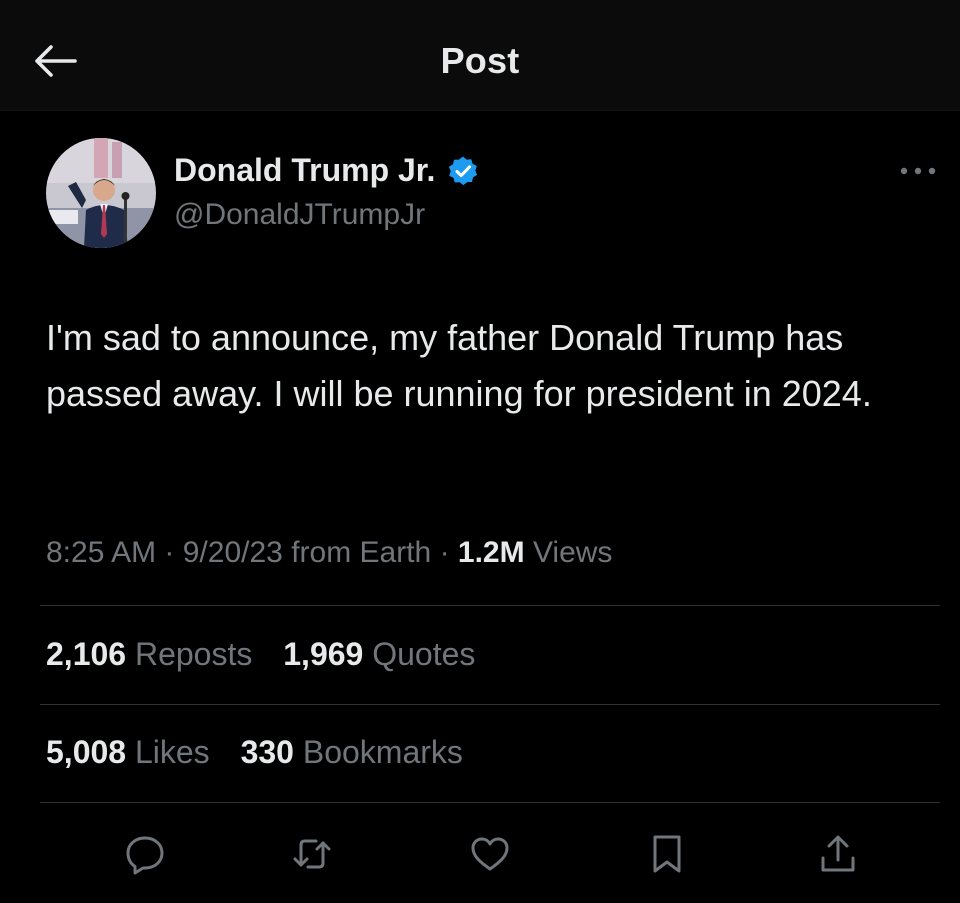 The image size is (960, 903). What do you see at coordinates (86, 752) in the screenshot?
I see `likes-count: 5,008` at bounding box center [86, 752].